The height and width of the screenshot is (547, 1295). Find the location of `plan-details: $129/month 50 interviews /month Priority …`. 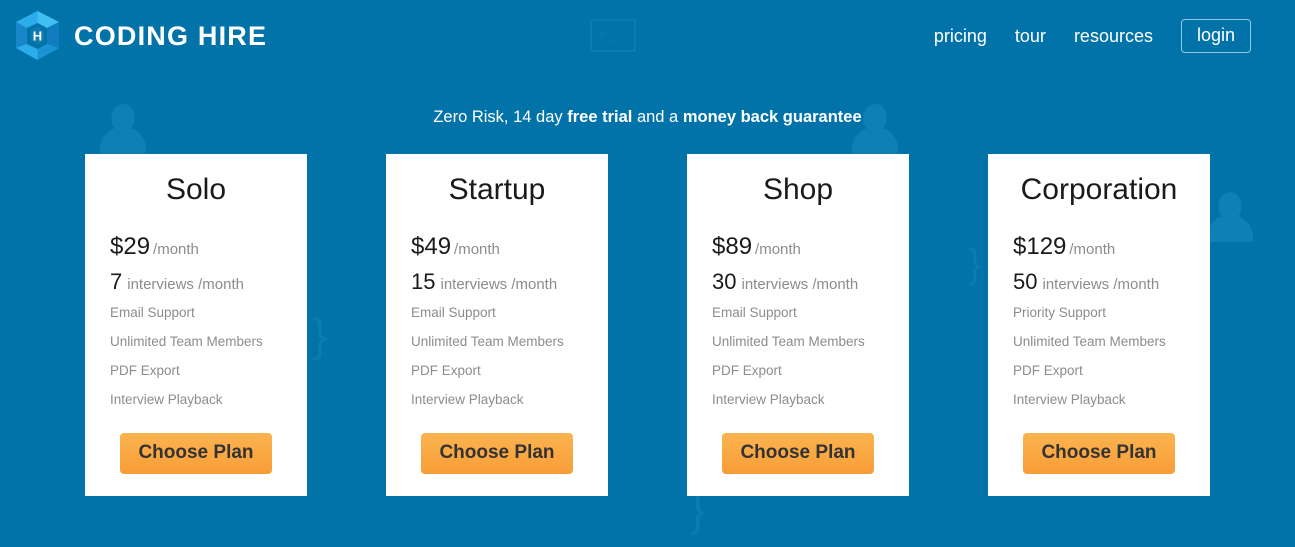

plan-details: $129/month 50 interviews /month Priority … is located at coordinates (1099, 327).